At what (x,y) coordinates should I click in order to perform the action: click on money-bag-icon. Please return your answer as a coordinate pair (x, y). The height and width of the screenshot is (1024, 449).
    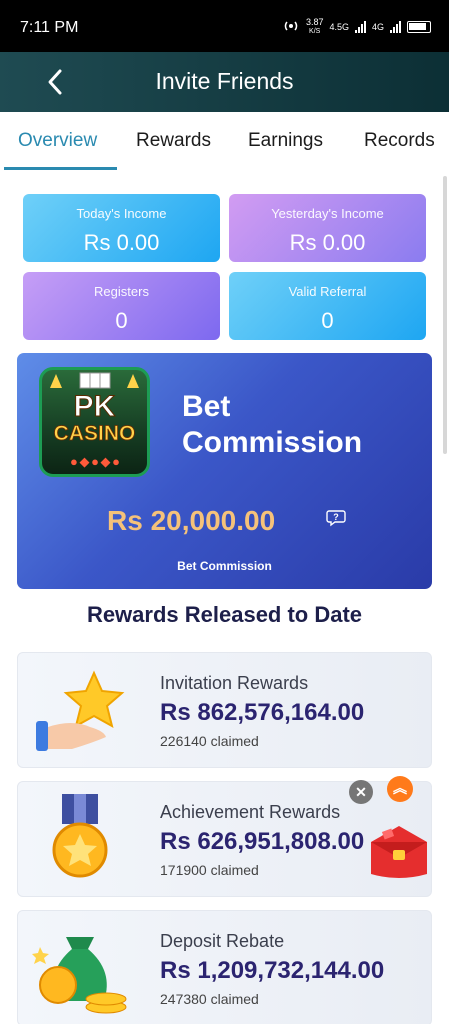
    Looking at the image, I should click on (82, 969).